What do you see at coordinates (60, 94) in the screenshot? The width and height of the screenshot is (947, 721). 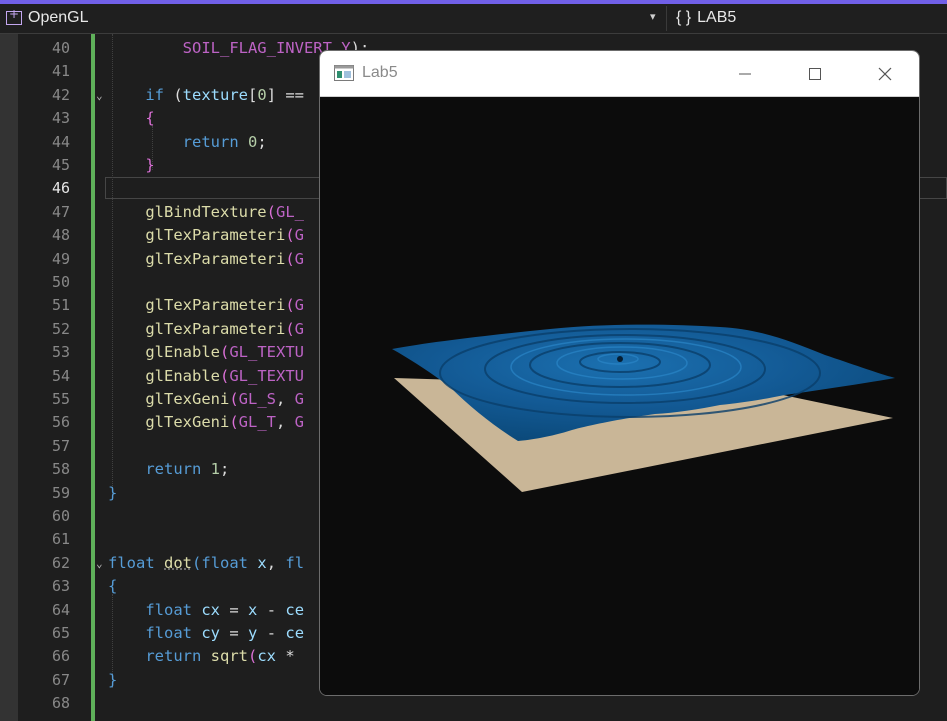 I see `line-number: 42` at bounding box center [60, 94].